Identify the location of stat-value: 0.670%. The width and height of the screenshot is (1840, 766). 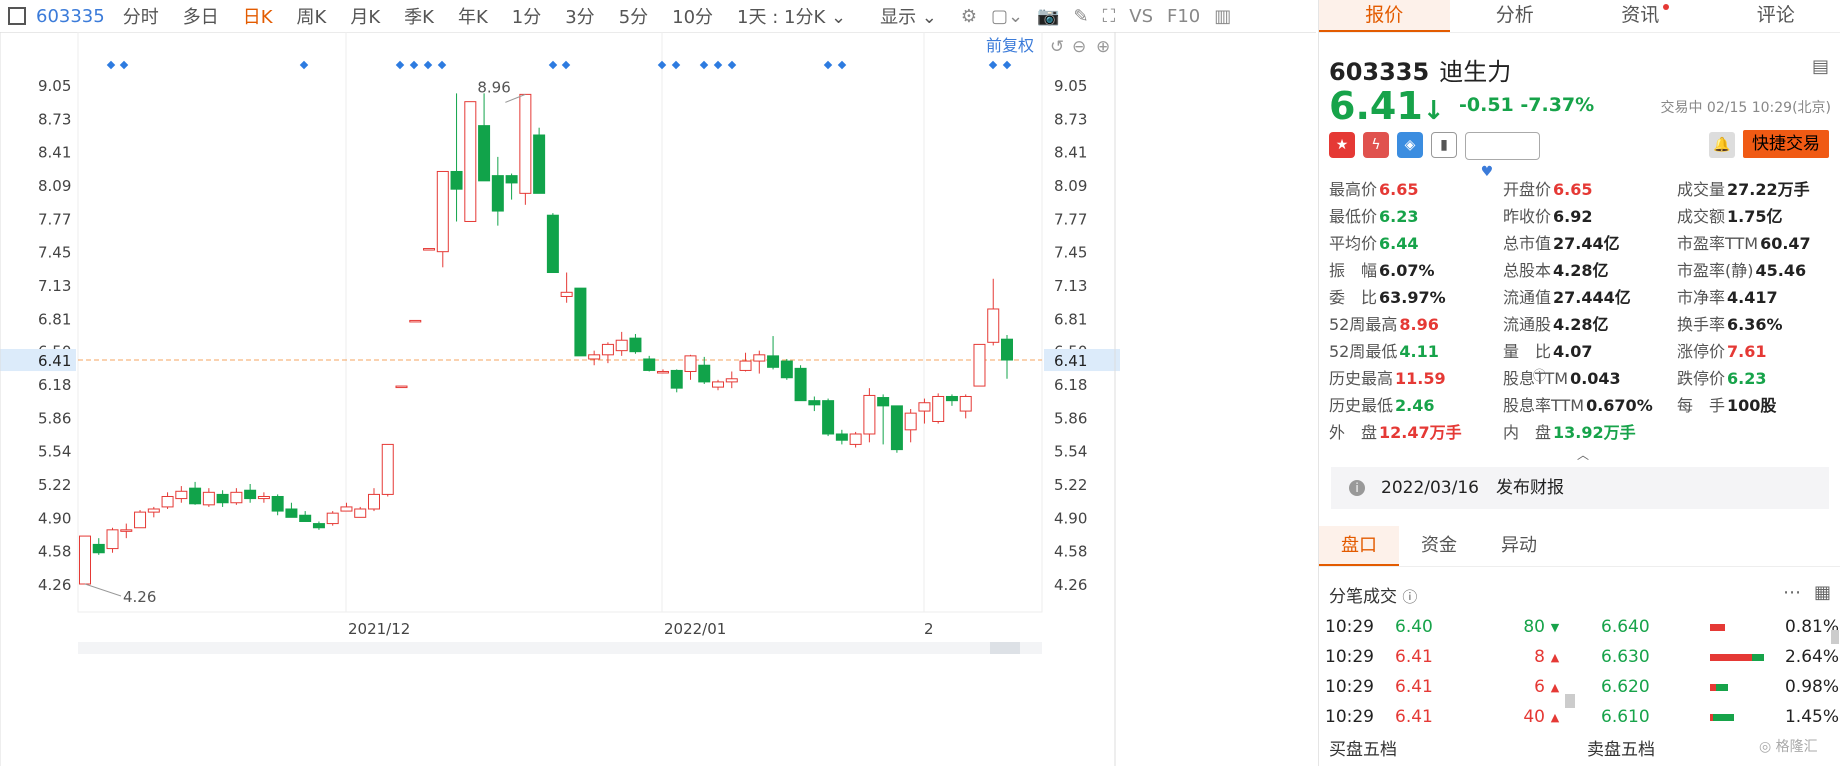
(1619, 405).